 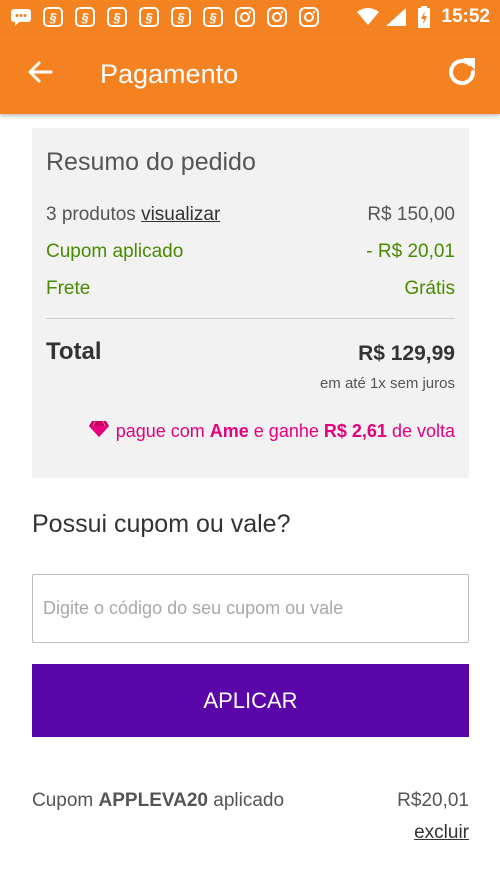 I want to click on page-title: Pagamento, so click(x=169, y=74).